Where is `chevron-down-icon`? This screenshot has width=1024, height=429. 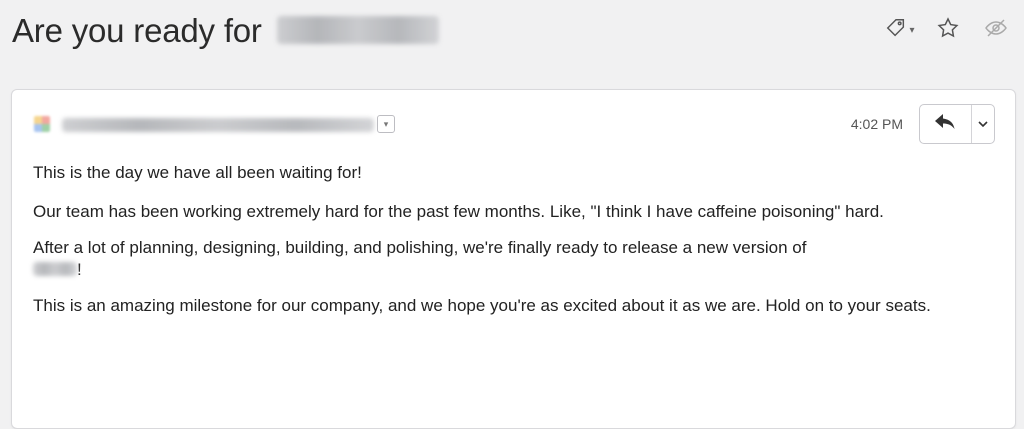
chevron-down-icon is located at coordinates (983, 124).